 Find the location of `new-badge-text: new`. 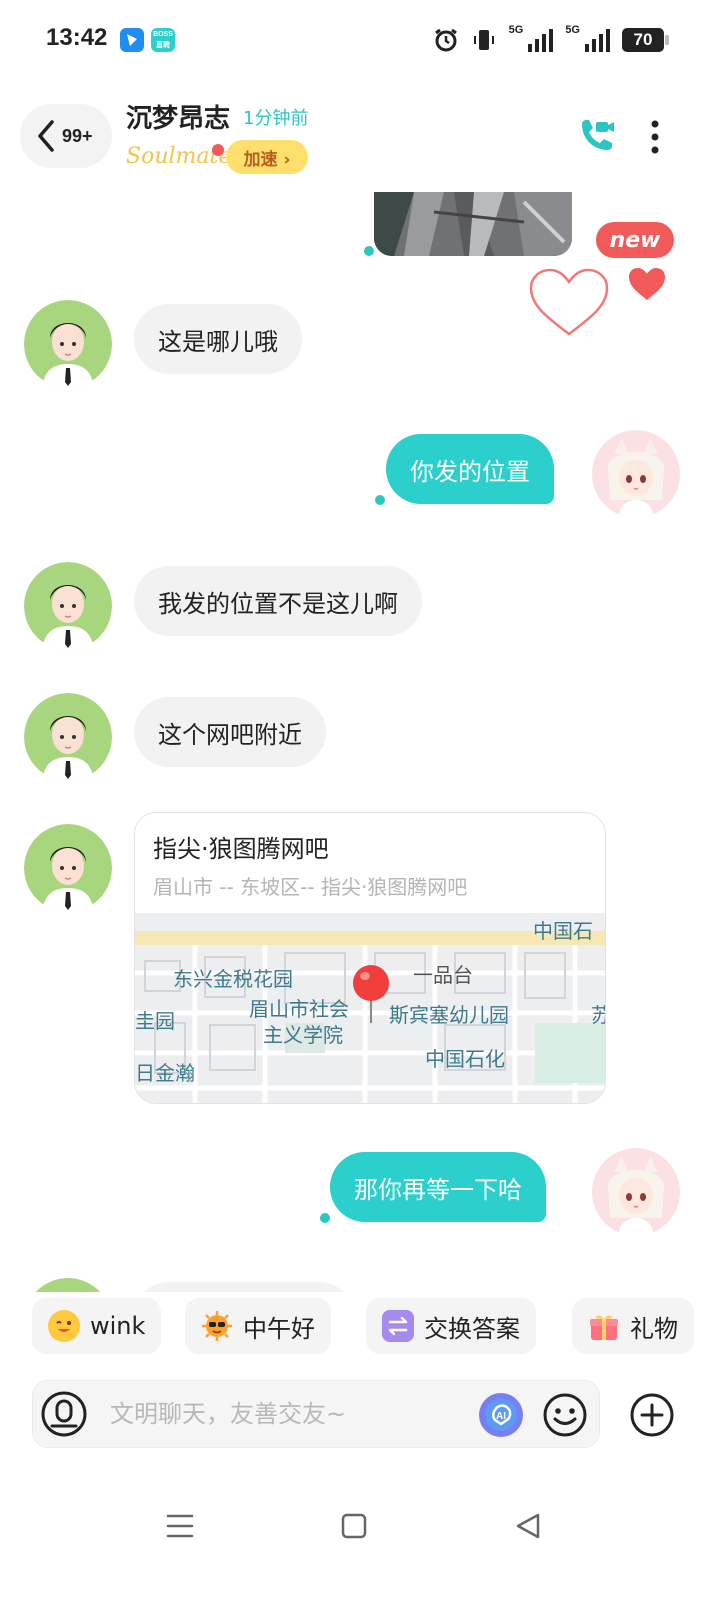

new-badge-text: new is located at coordinates (635, 240).